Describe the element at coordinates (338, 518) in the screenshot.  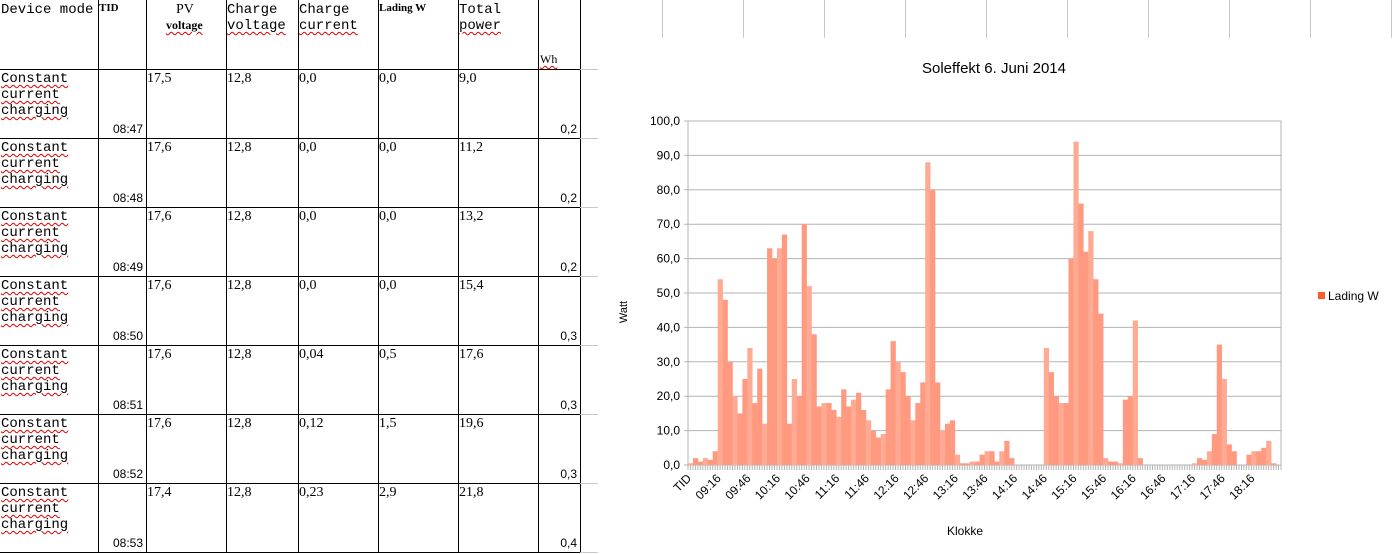
I see `cell-cc: 0,23` at that location.